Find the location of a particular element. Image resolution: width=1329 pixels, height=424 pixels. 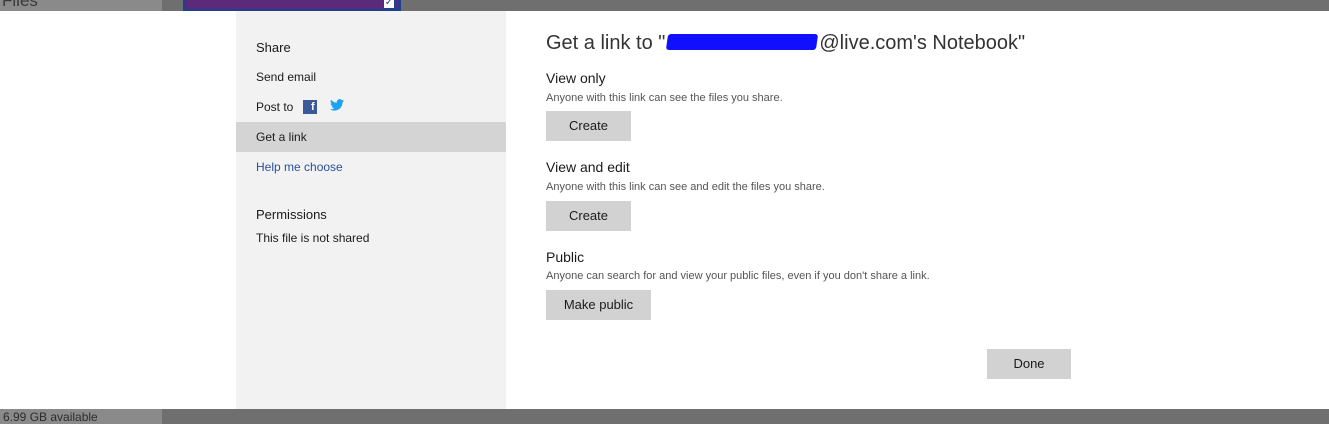

page-title: Get a link to " @live.com's Notebook" is located at coordinates (785, 43).